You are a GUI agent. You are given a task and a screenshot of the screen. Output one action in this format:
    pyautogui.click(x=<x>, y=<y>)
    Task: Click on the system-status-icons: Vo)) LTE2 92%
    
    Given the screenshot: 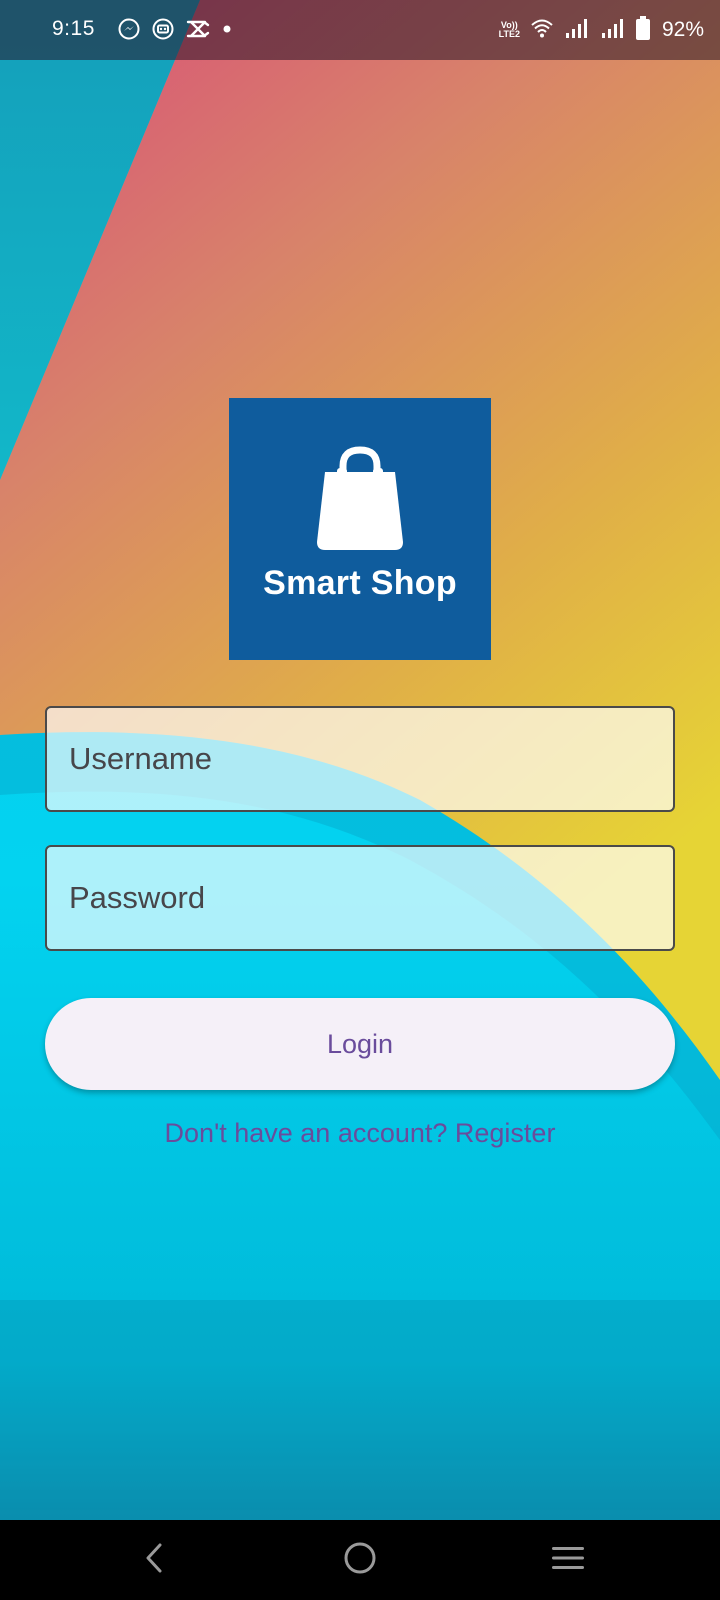 What is the action you would take?
    pyautogui.click(x=601, y=30)
    